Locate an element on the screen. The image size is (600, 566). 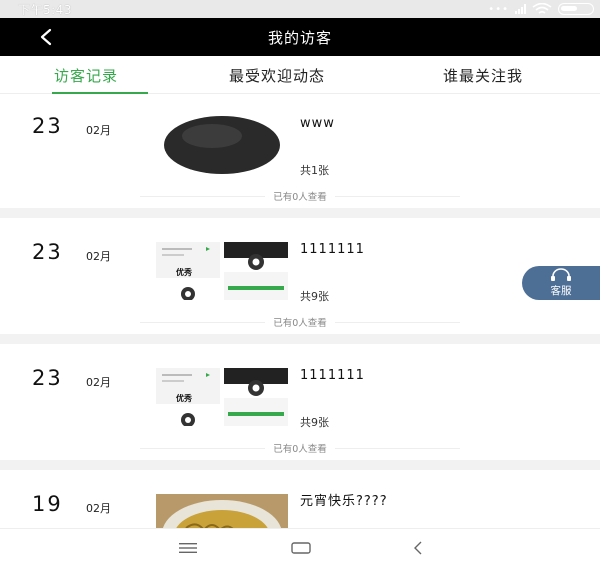
status-bar: 下午5:43 ••• is located at coordinates (300, 9).